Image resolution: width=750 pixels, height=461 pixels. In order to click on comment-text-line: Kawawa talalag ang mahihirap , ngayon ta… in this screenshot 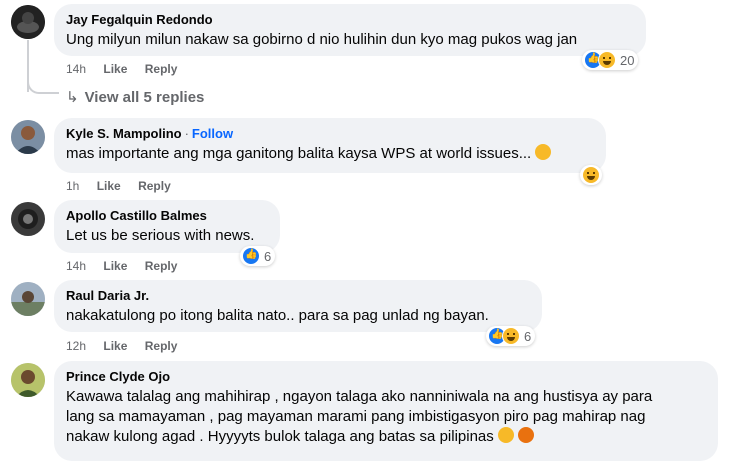, I will do `click(359, 396)`.